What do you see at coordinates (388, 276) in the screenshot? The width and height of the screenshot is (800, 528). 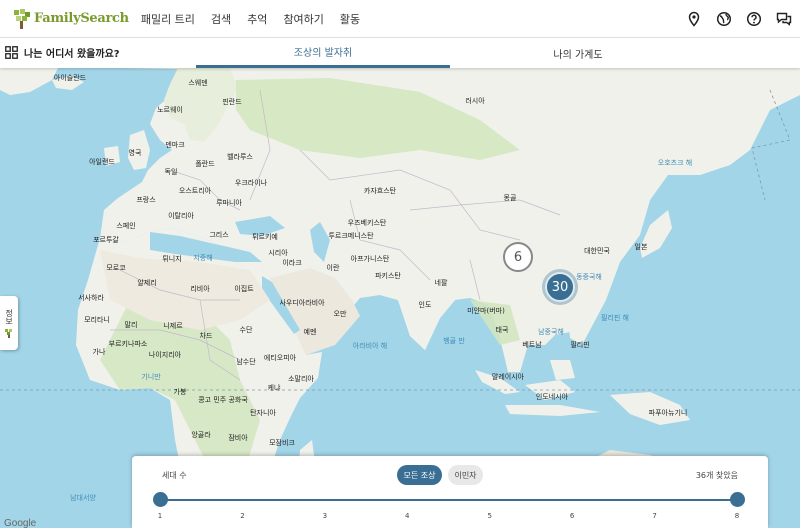 I see `country-label: 파키스탄` at bounding box center [388, 276].